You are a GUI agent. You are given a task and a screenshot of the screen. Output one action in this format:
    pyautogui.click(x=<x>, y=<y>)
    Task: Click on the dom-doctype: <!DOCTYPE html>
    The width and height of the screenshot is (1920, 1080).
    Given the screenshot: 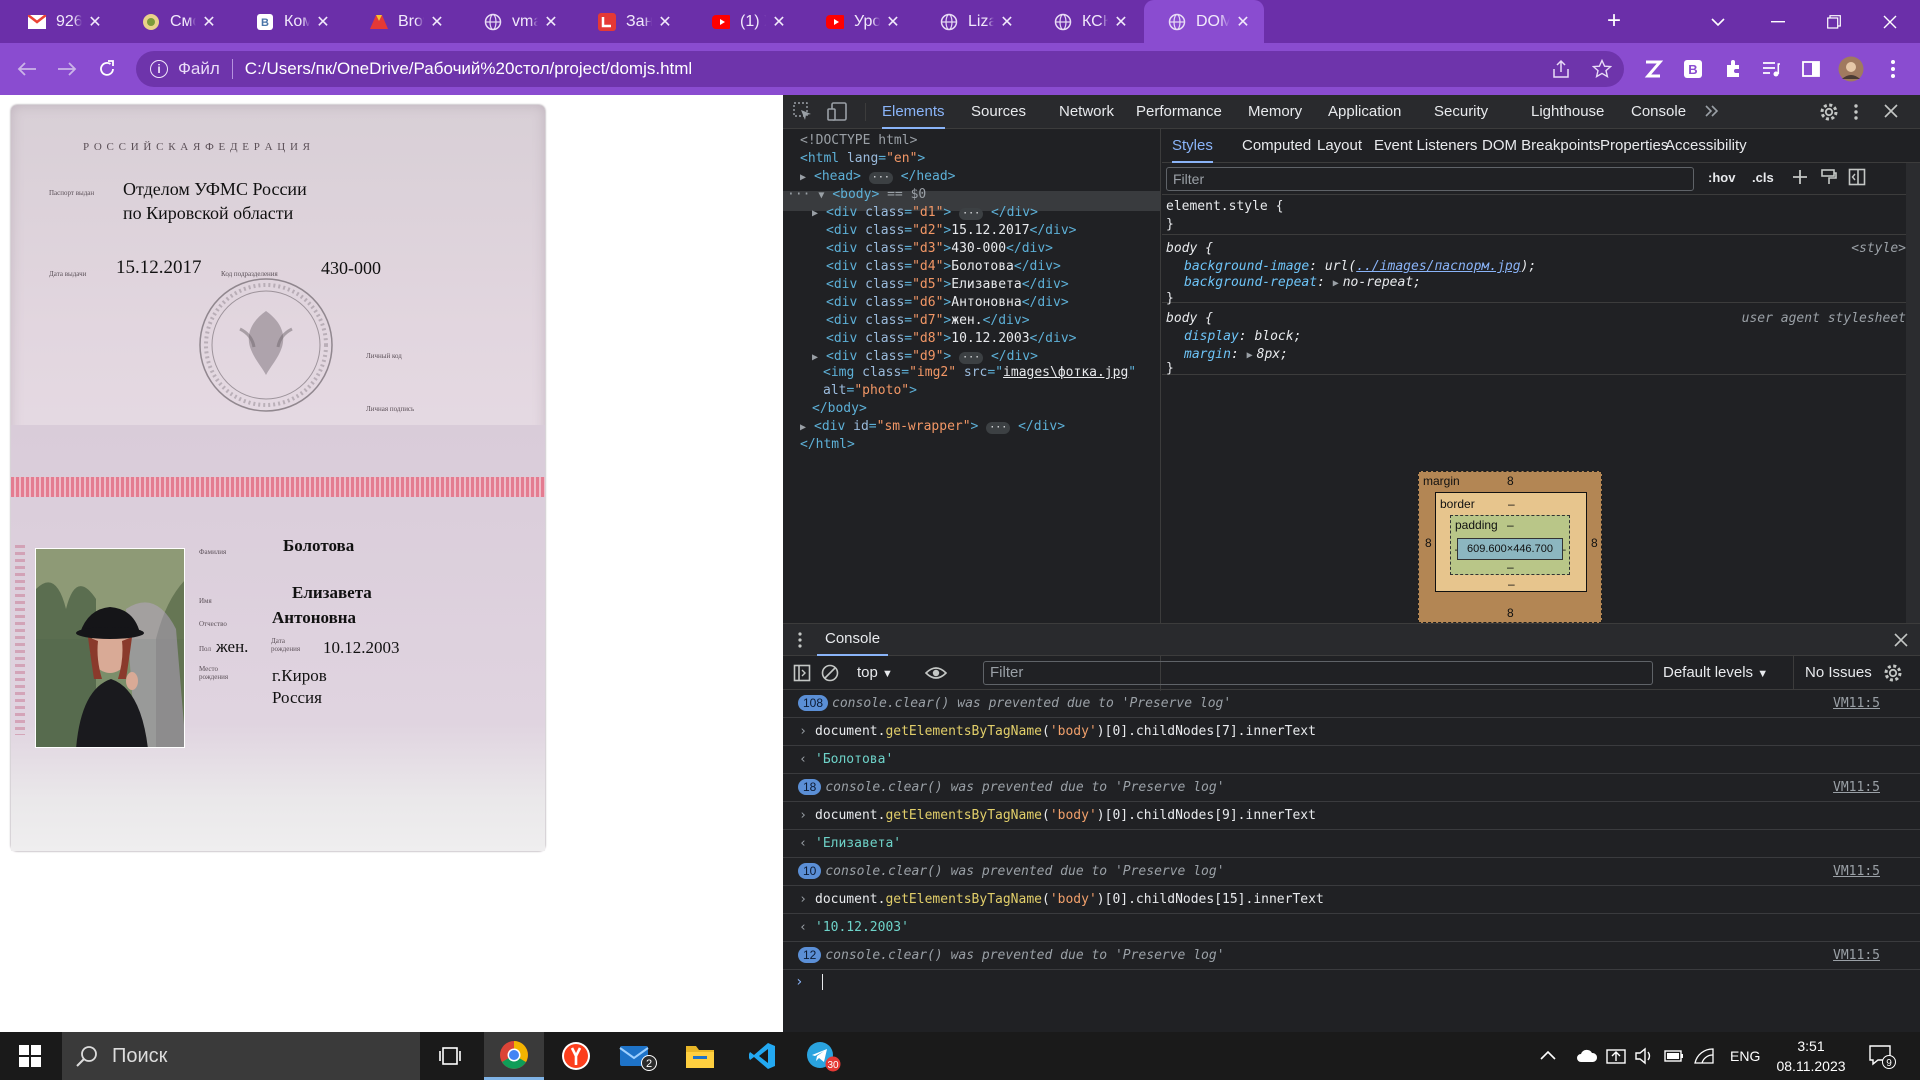 What is the action you would take?
    pyautogui.click(x=858, y=141)
    